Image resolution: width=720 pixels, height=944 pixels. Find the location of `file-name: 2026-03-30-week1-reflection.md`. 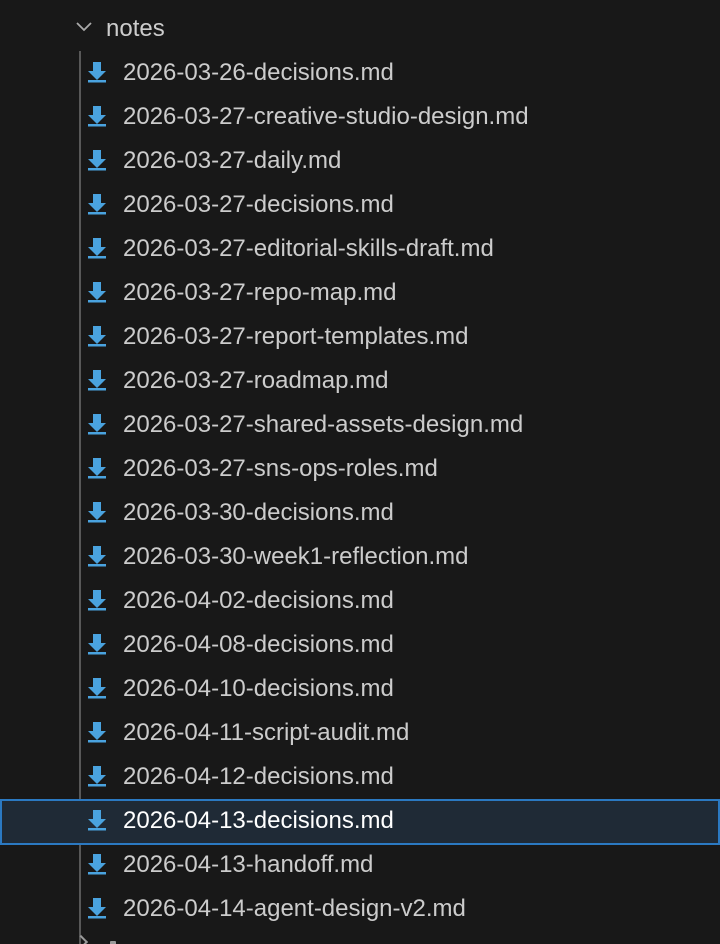

file-name: 2026-03-30-week1-reflection.md is located at coordinates (296, 556).